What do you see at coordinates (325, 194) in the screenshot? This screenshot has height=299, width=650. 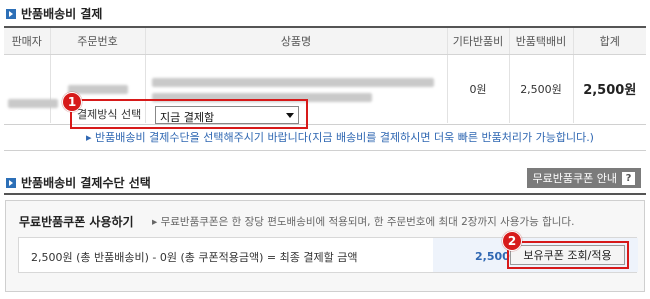 I see `divider` at bounding box center [325, 194].